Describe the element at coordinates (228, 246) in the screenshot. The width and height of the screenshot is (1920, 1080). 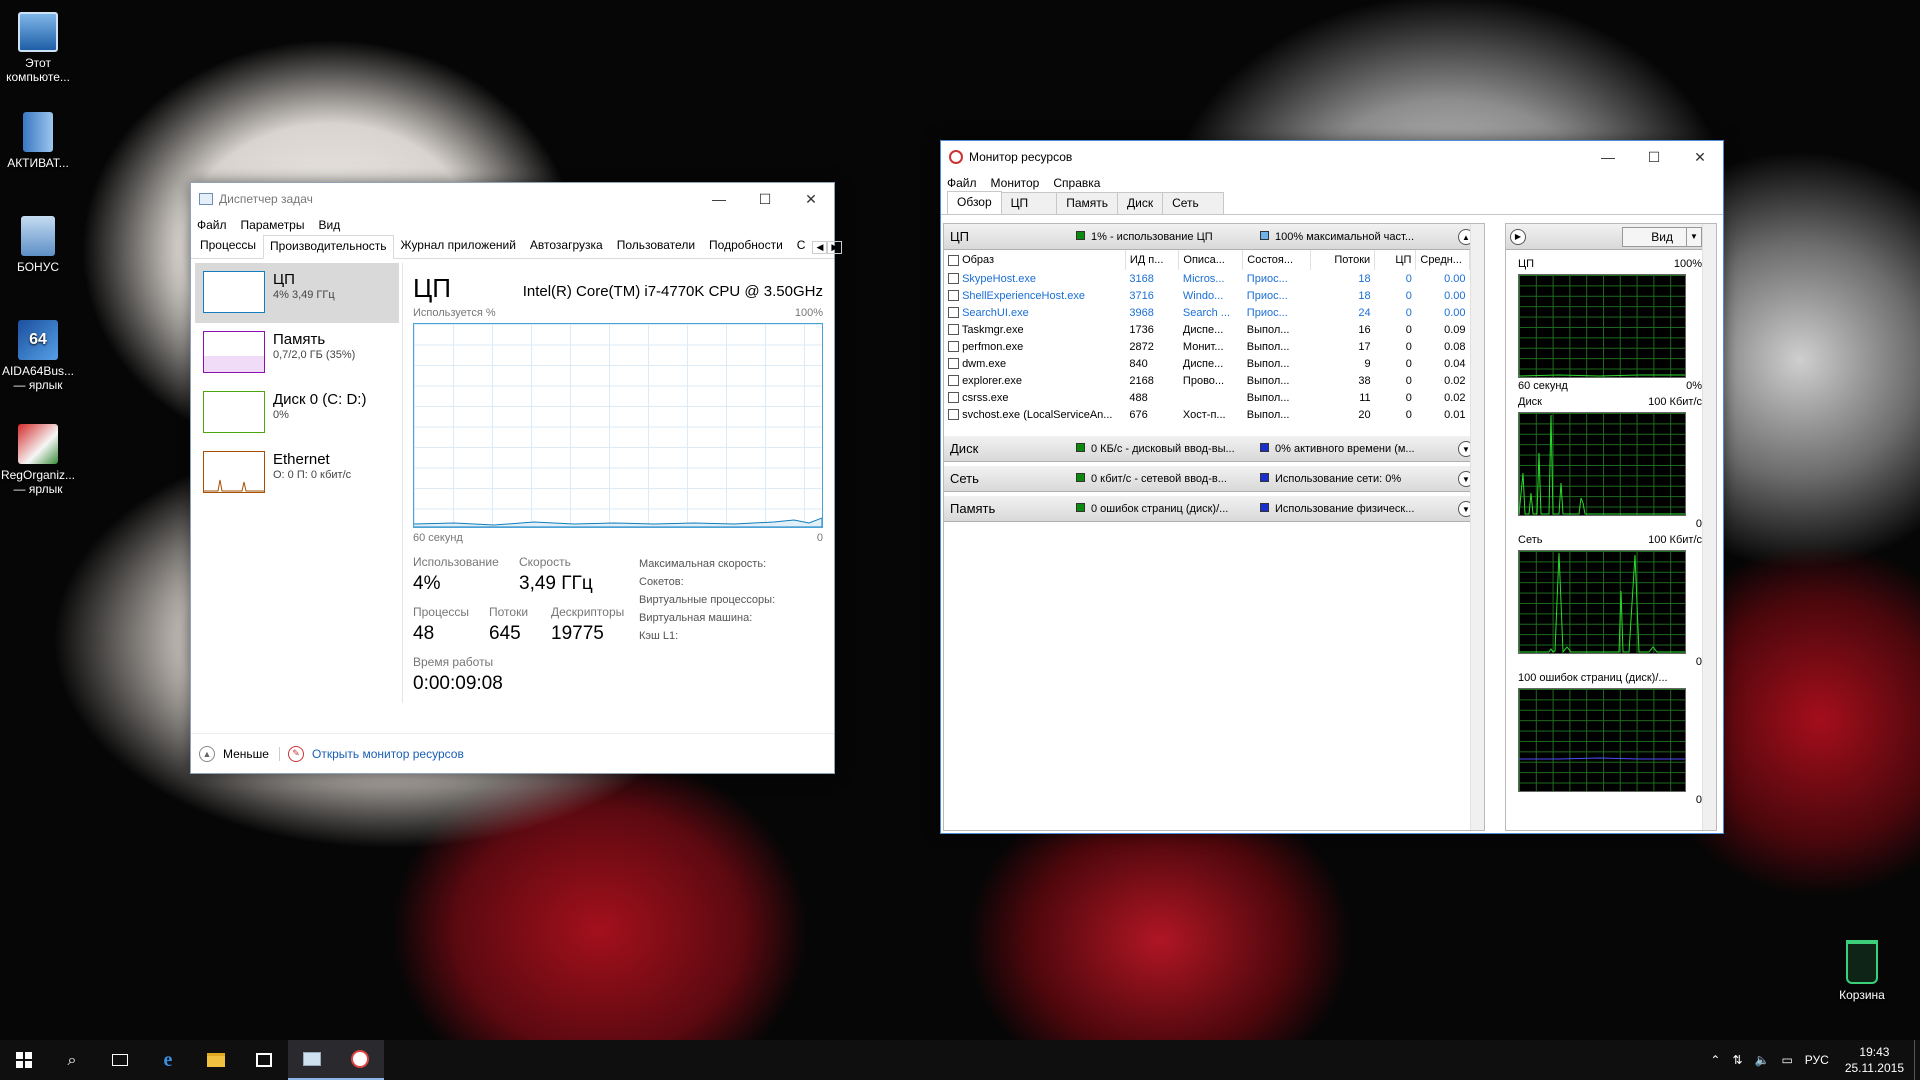
I see `tab-processes: Процессы` at that location.